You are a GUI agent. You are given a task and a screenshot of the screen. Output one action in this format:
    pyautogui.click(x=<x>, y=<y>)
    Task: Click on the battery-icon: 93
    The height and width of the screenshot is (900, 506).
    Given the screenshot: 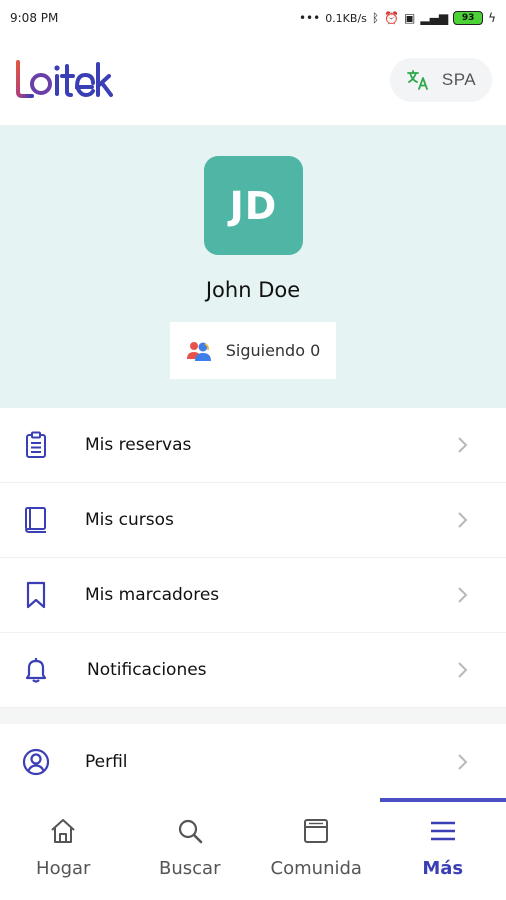 What is the action you would take?
    pyautogui.click(x=468, y=18)
    